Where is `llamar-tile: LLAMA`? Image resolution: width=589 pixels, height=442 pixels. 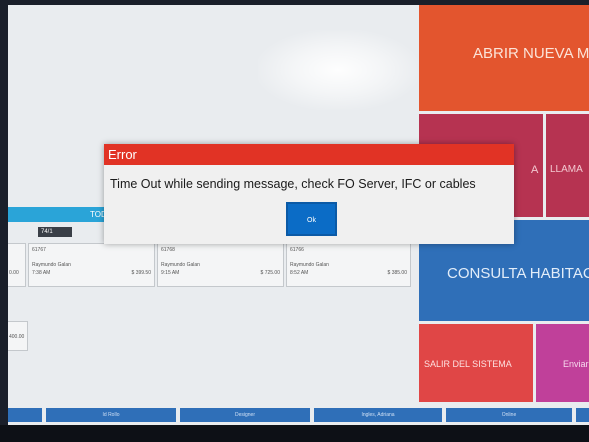 llamar-tile: LLAMA is located at coordinates (567, 165).